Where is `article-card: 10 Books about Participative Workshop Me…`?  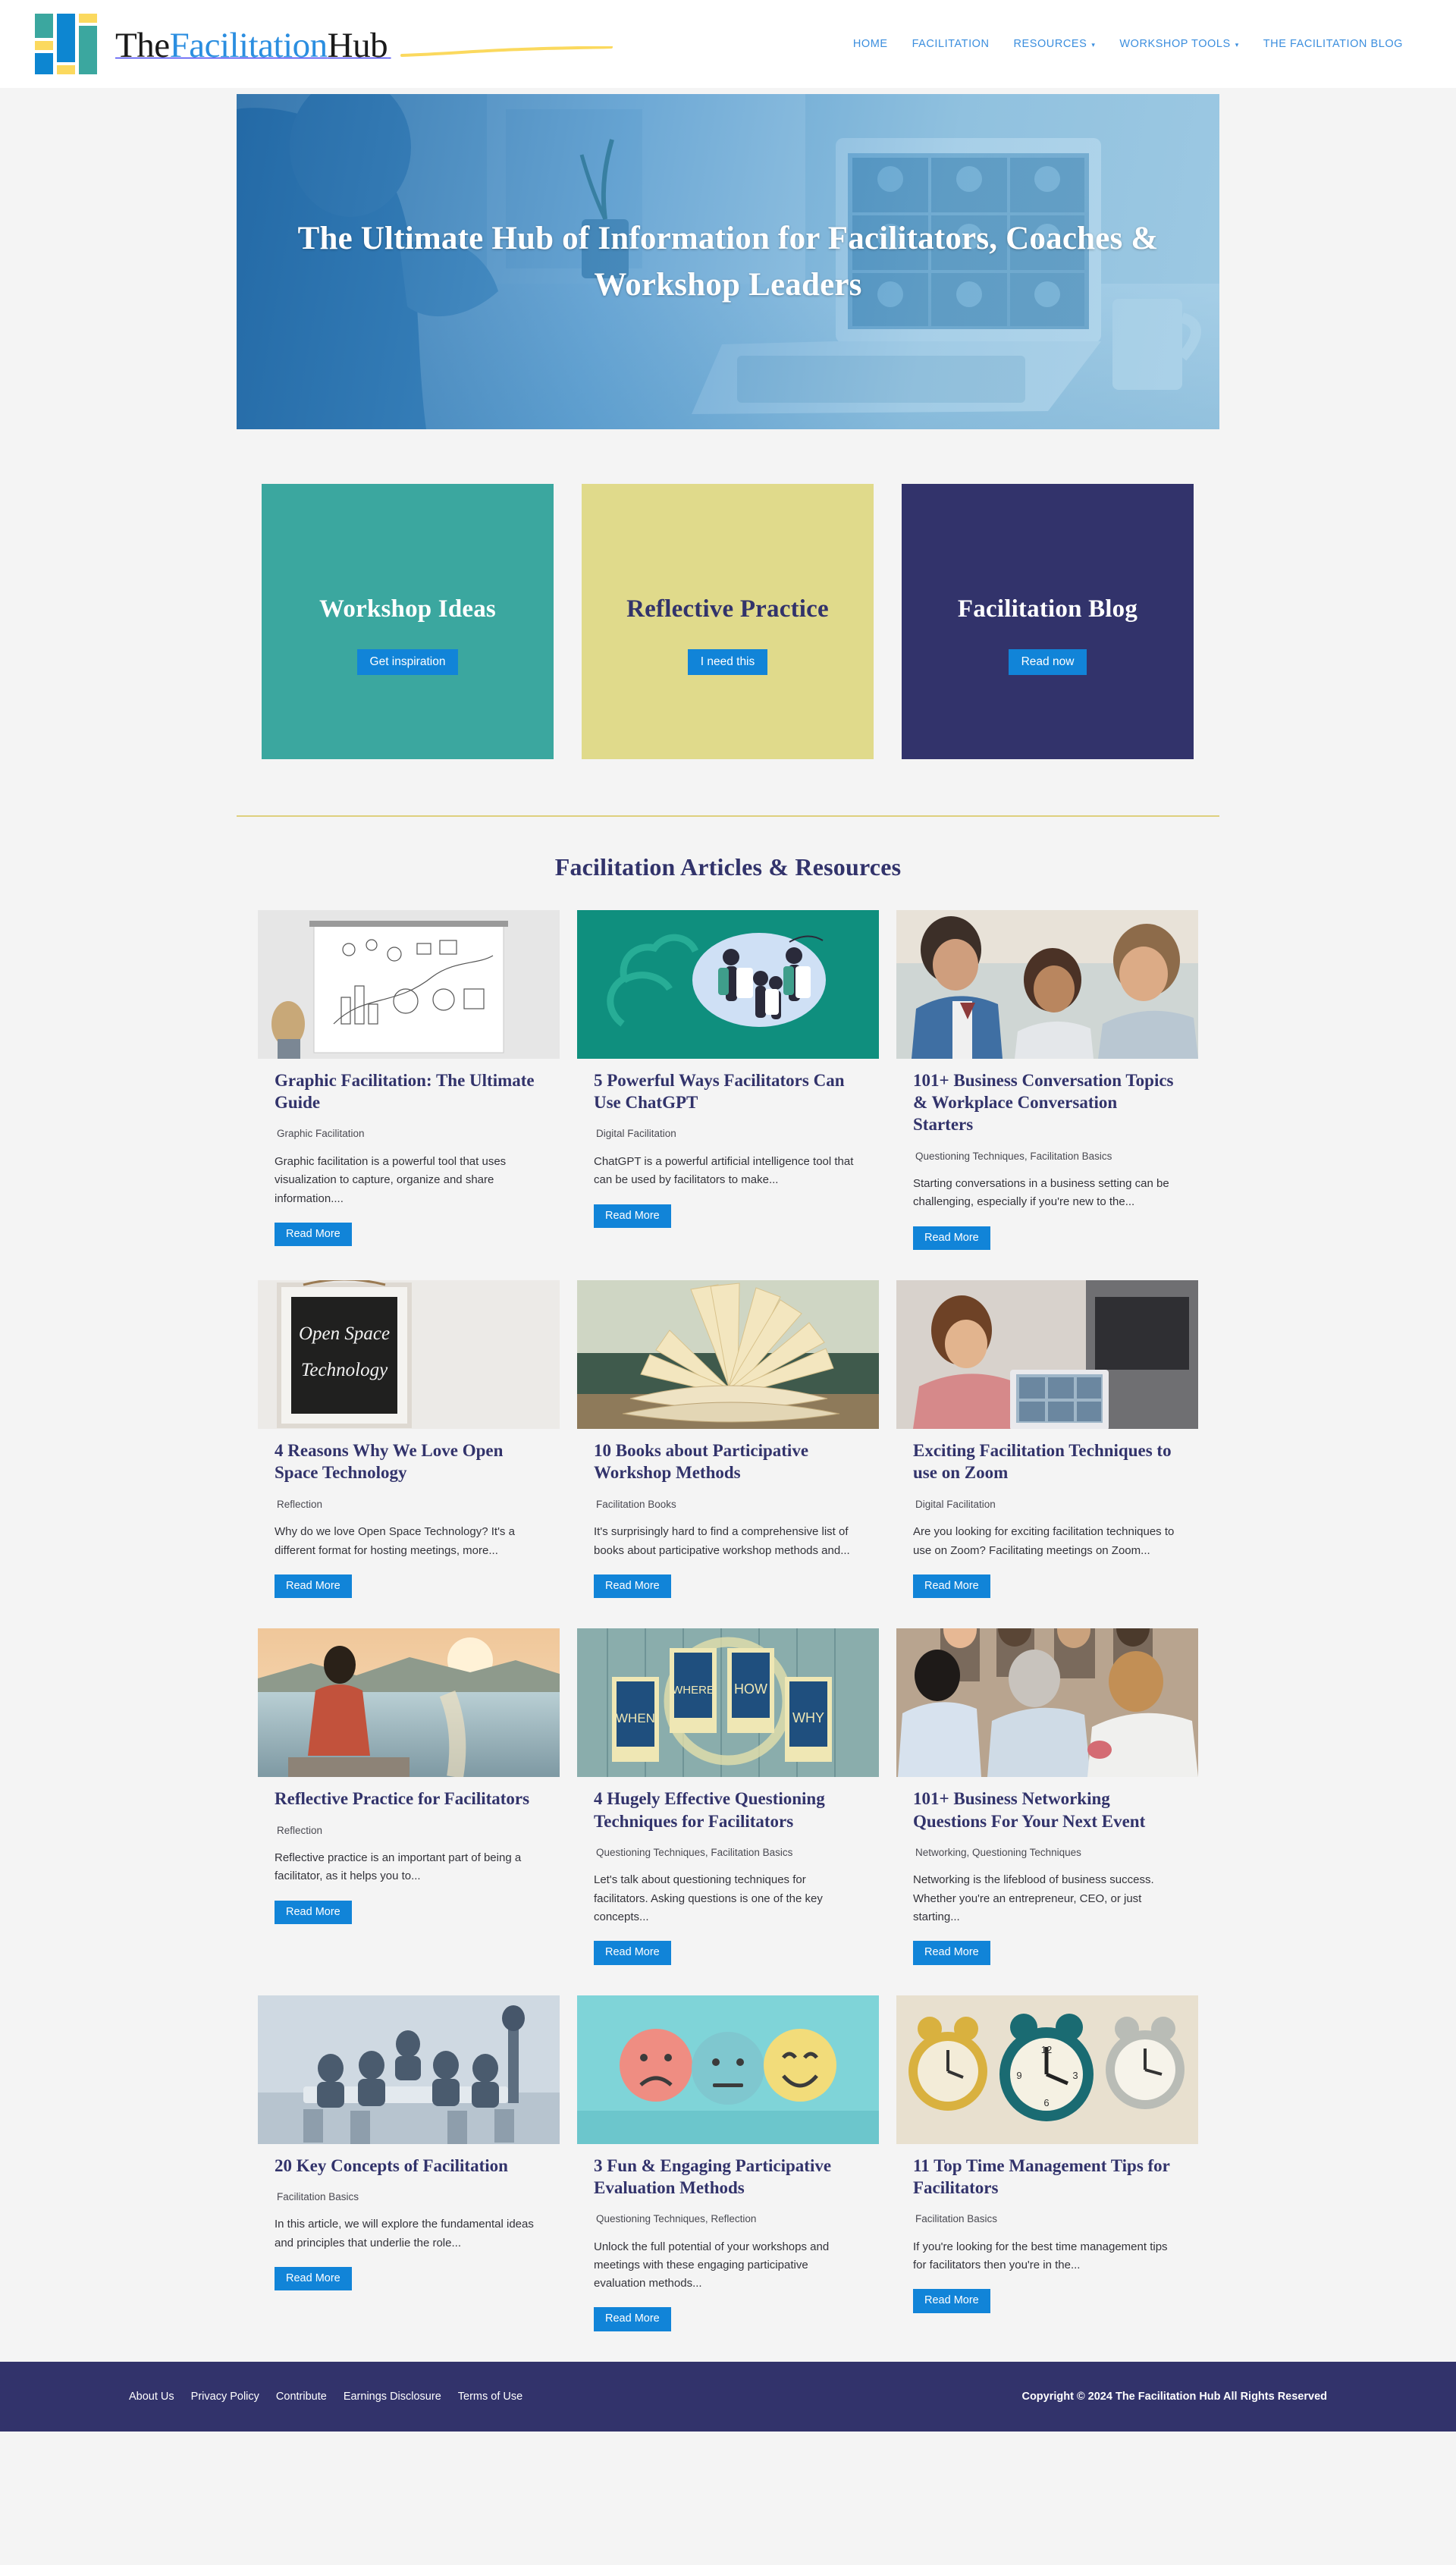
article-card: 10 Books about Participative Workshop Me… is located at coordinates (728, 1439).